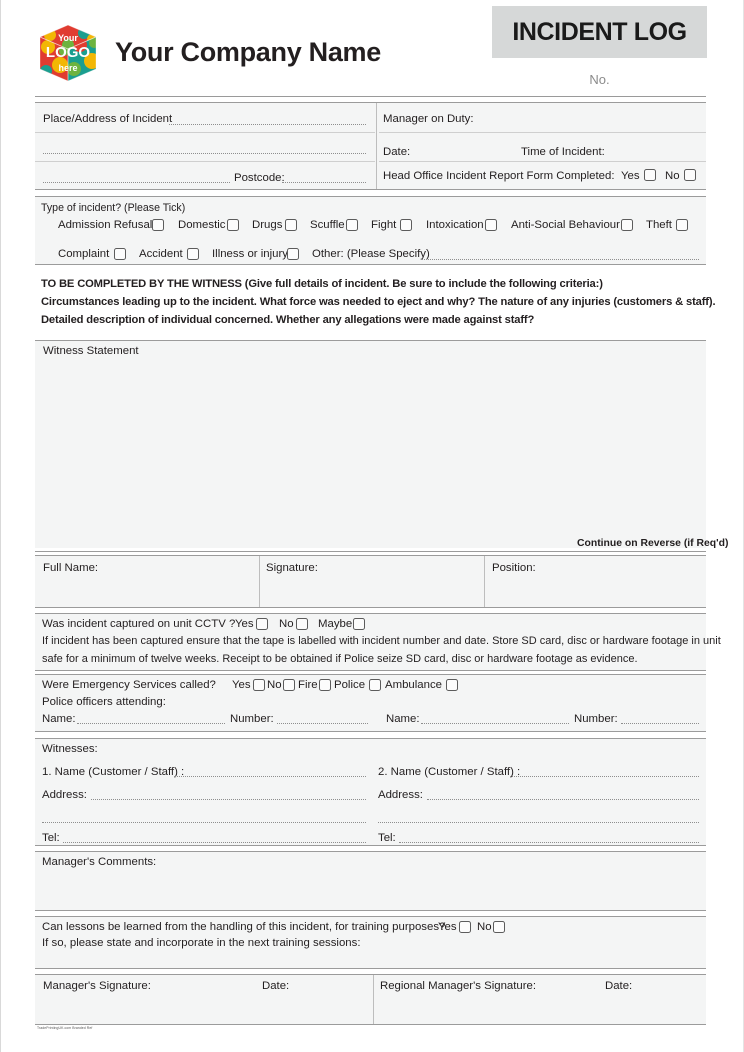 The width and height of the screenshot is (744, 1052). Describe the element at coordinates (136, 182) in the screenshot. I see `address-line3-field` at that location.